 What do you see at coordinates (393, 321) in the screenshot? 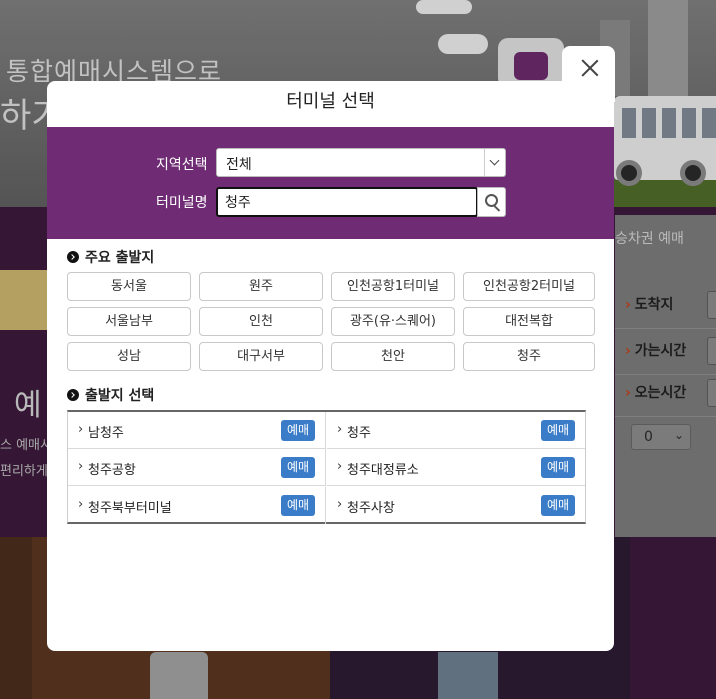
I see `major-terminal-button: 광주(유·스퀘어)` at bounding box center [393, 321].